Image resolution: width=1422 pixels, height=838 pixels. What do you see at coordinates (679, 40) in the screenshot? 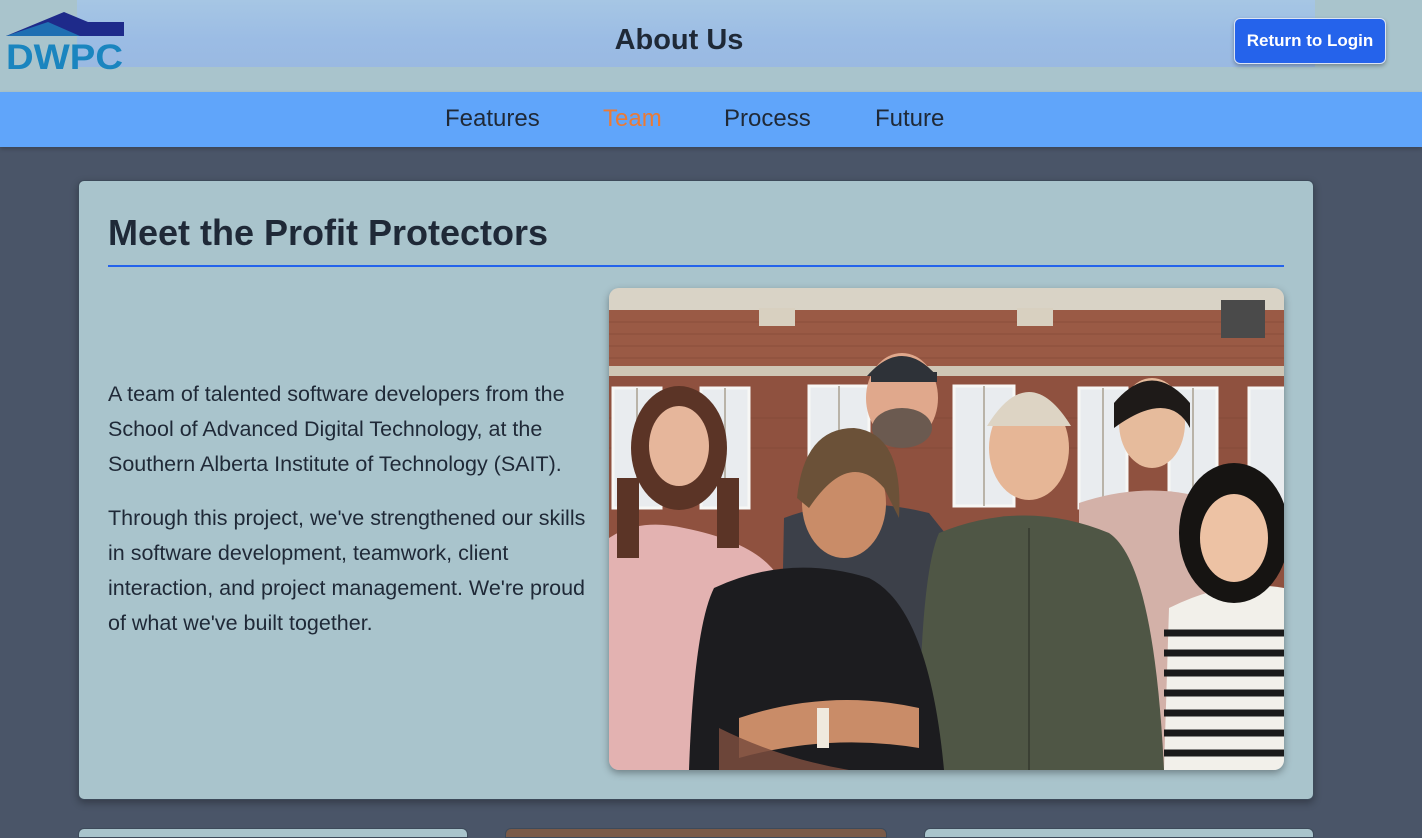
I see `page-title: About Us` at bounding box center [679, 40].